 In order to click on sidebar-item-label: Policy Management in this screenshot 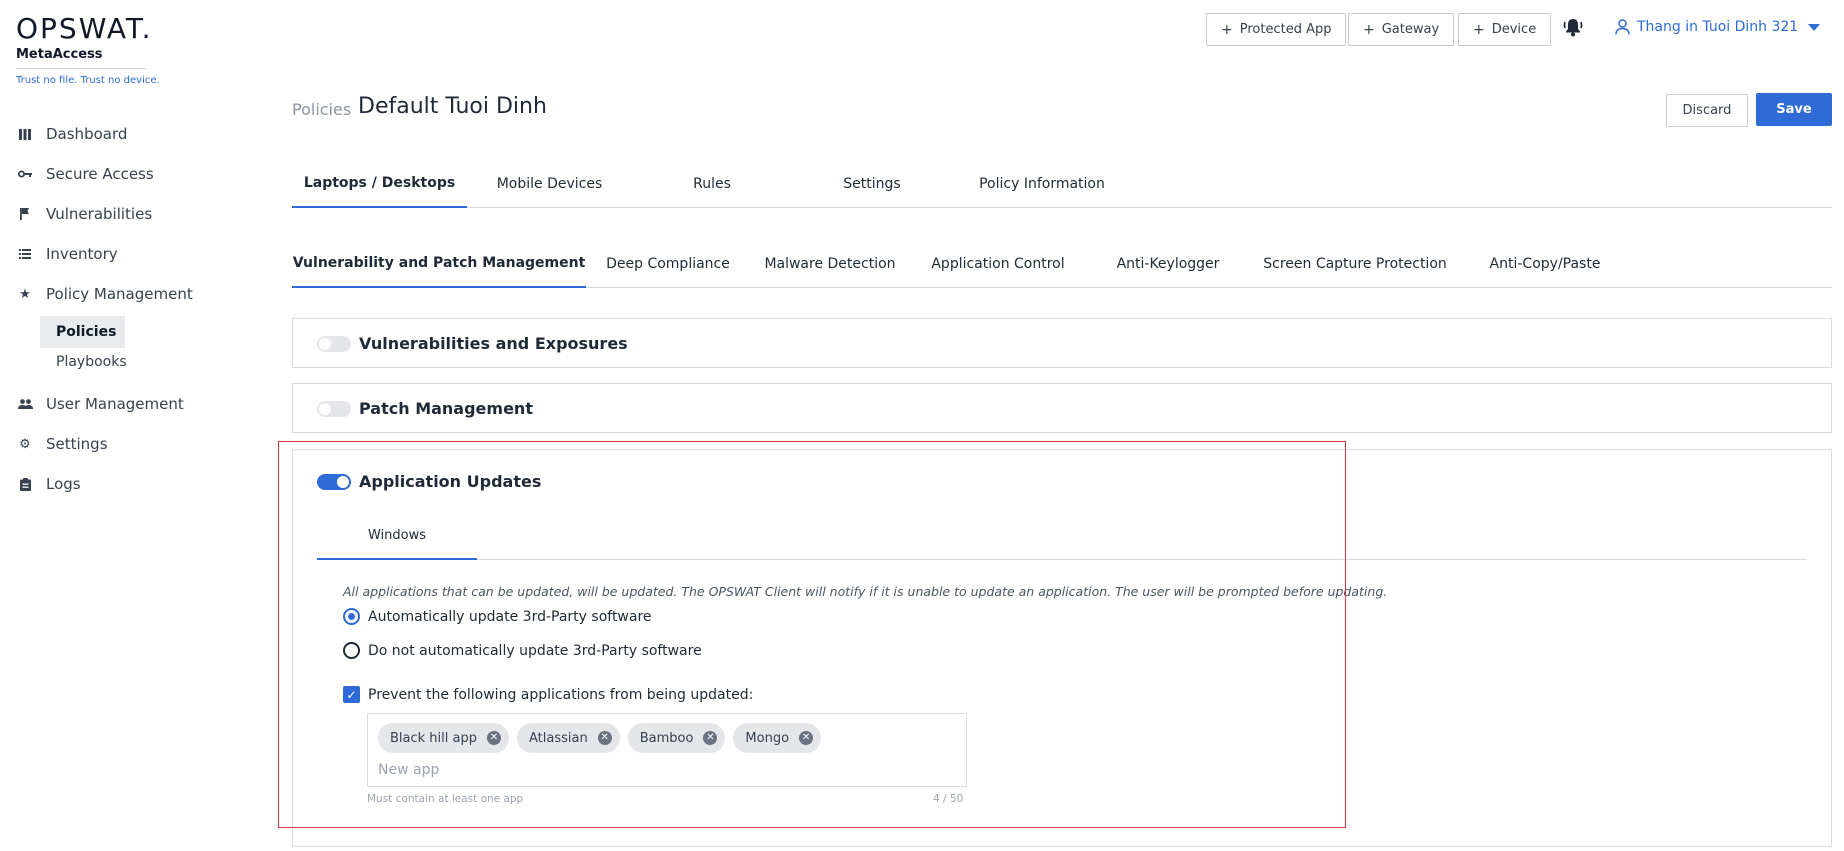, I will do `click(119, 294)`.